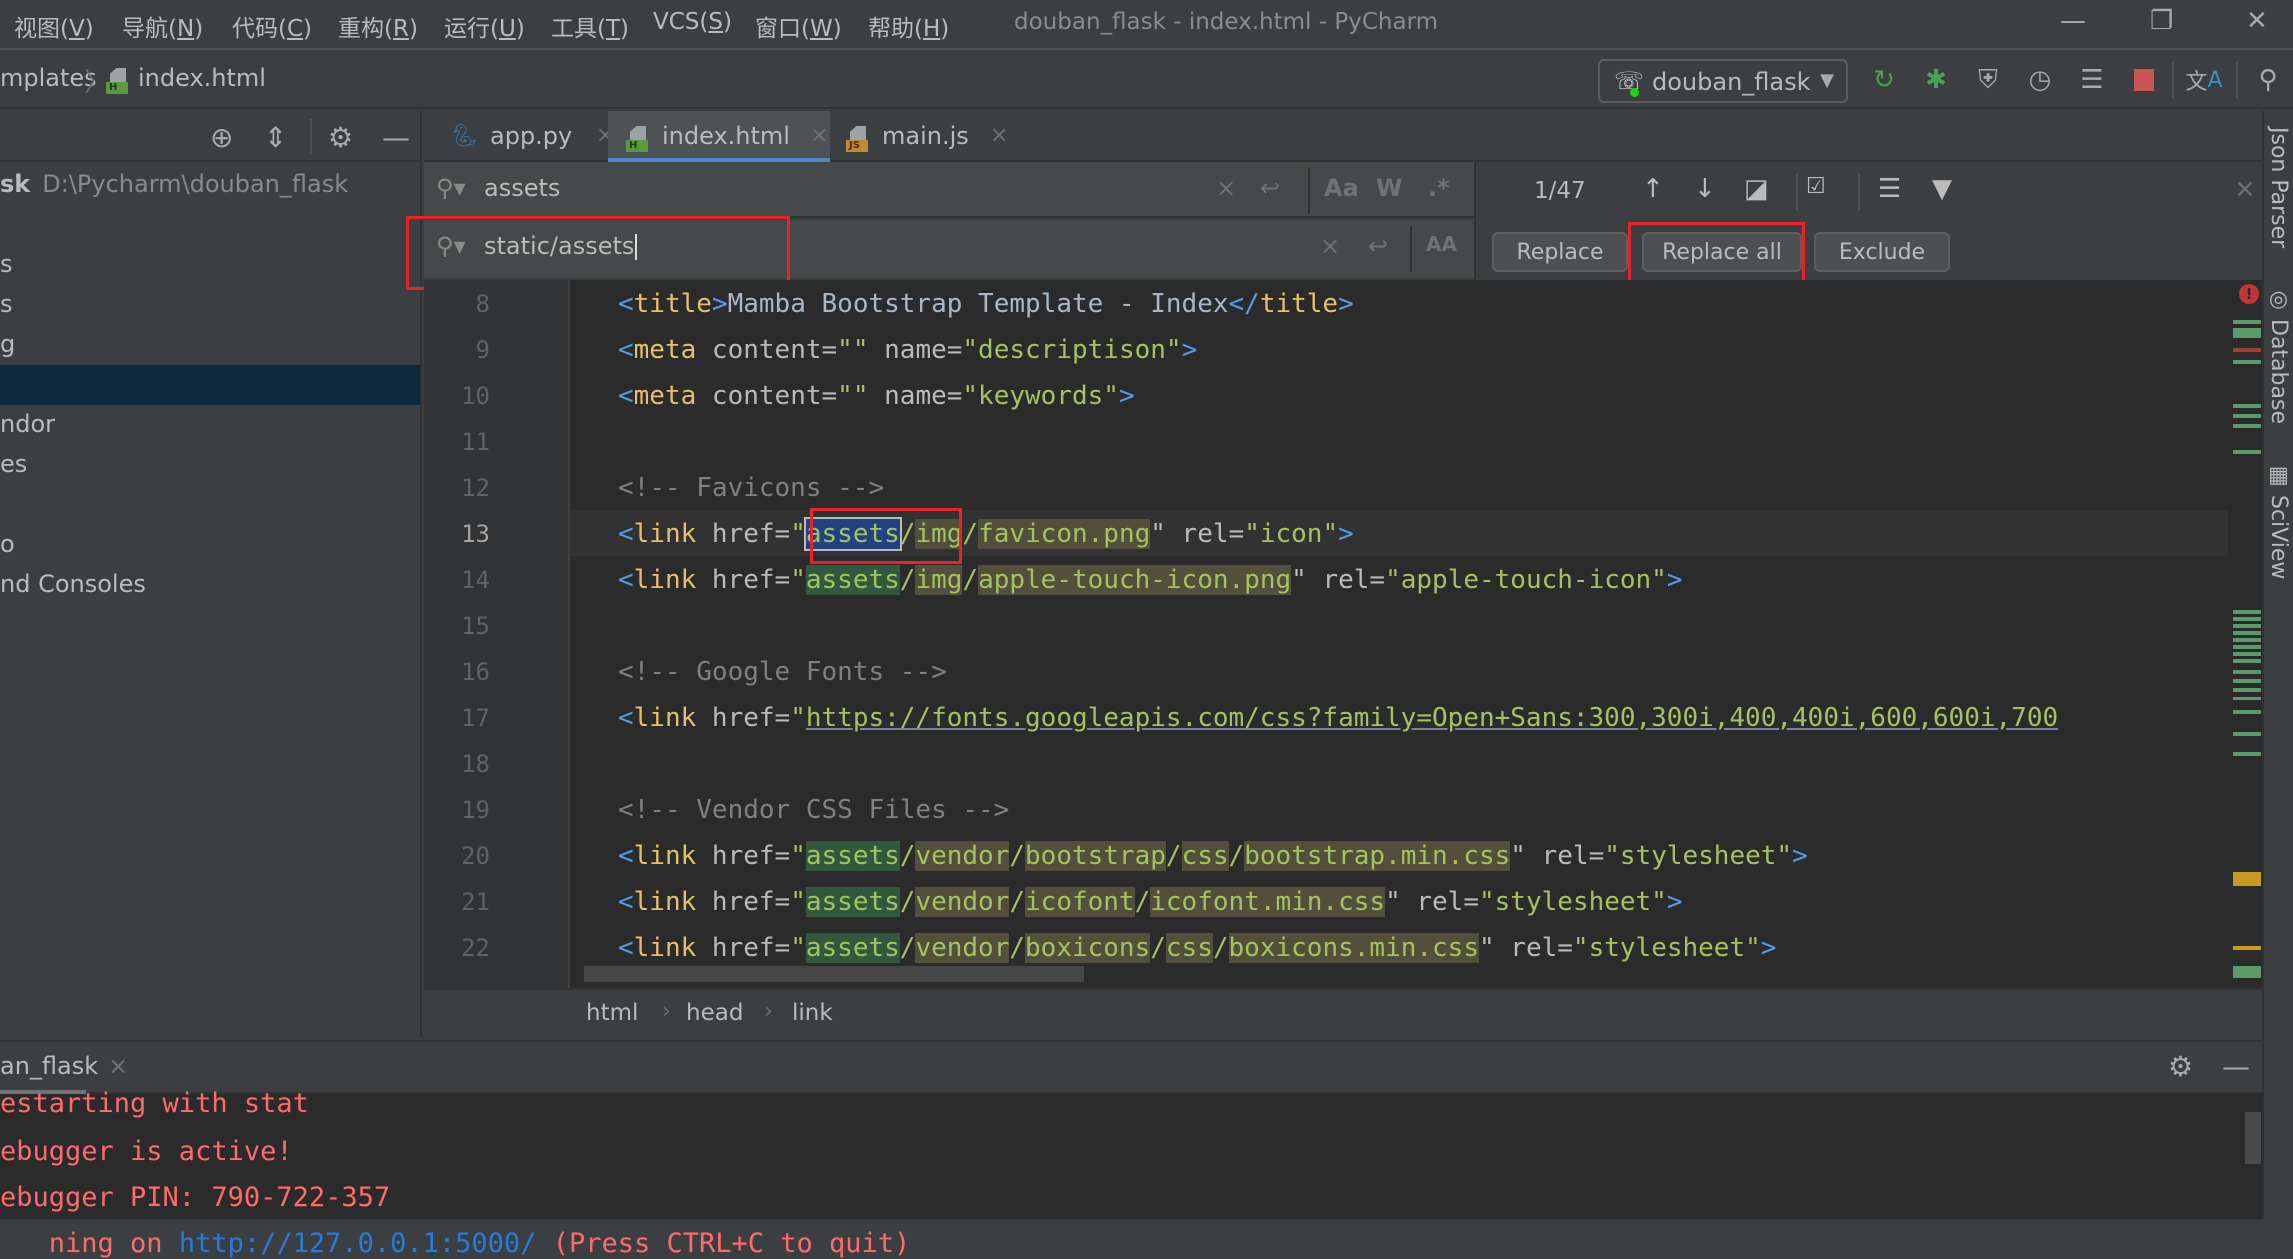 The height and width of the screenshot is (1259, 2293). Describe the element at coordinates (1439, 188) in the screenshot. I see `regex-toggle: .*` at that location.